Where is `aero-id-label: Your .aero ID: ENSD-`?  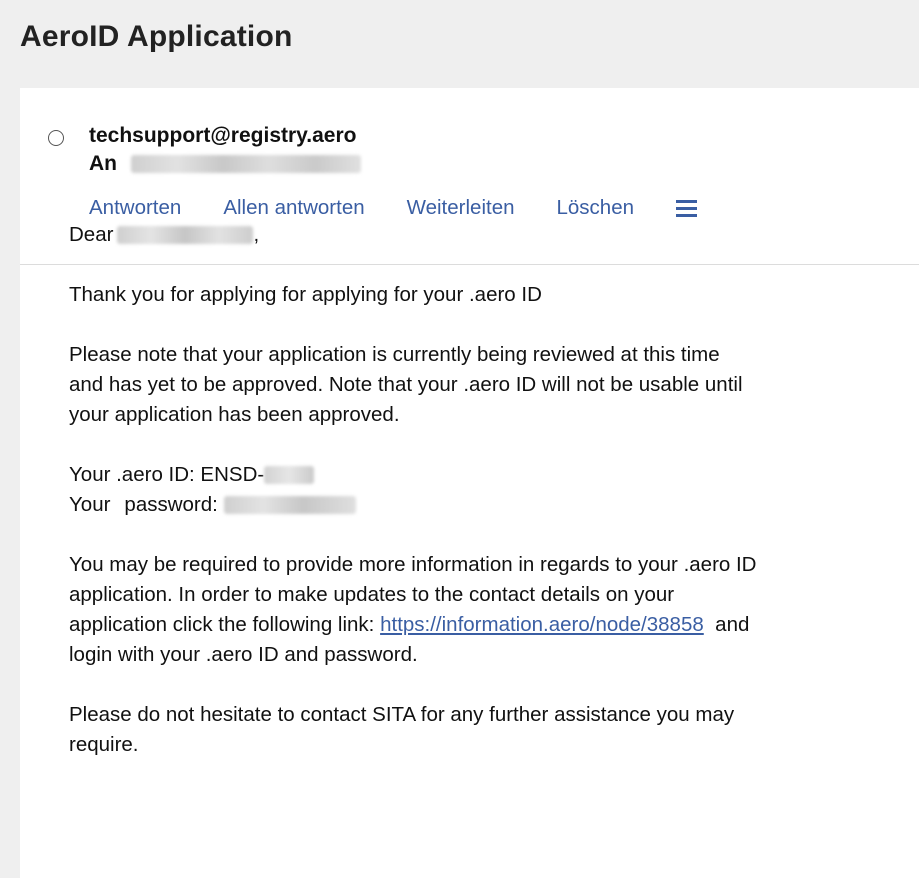
aero-id-label: Your .aero ID: ENSD- is located at coordinates (167, 474).